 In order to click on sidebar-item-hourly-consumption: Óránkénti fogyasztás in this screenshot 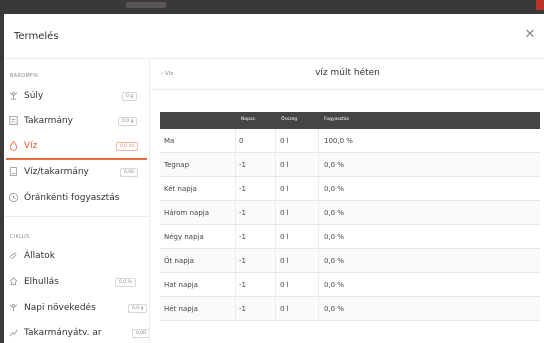, I will do `click(76, 199)`.